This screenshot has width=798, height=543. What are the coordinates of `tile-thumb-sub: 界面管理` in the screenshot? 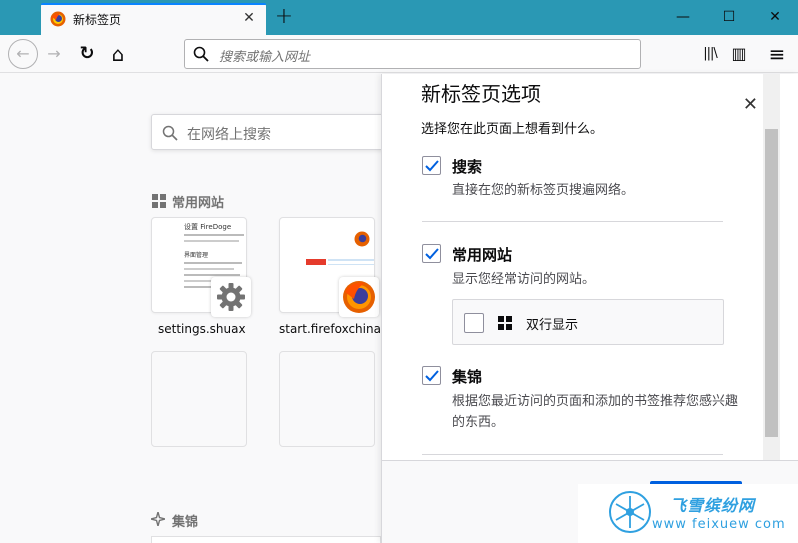 It's located at (196, 255).